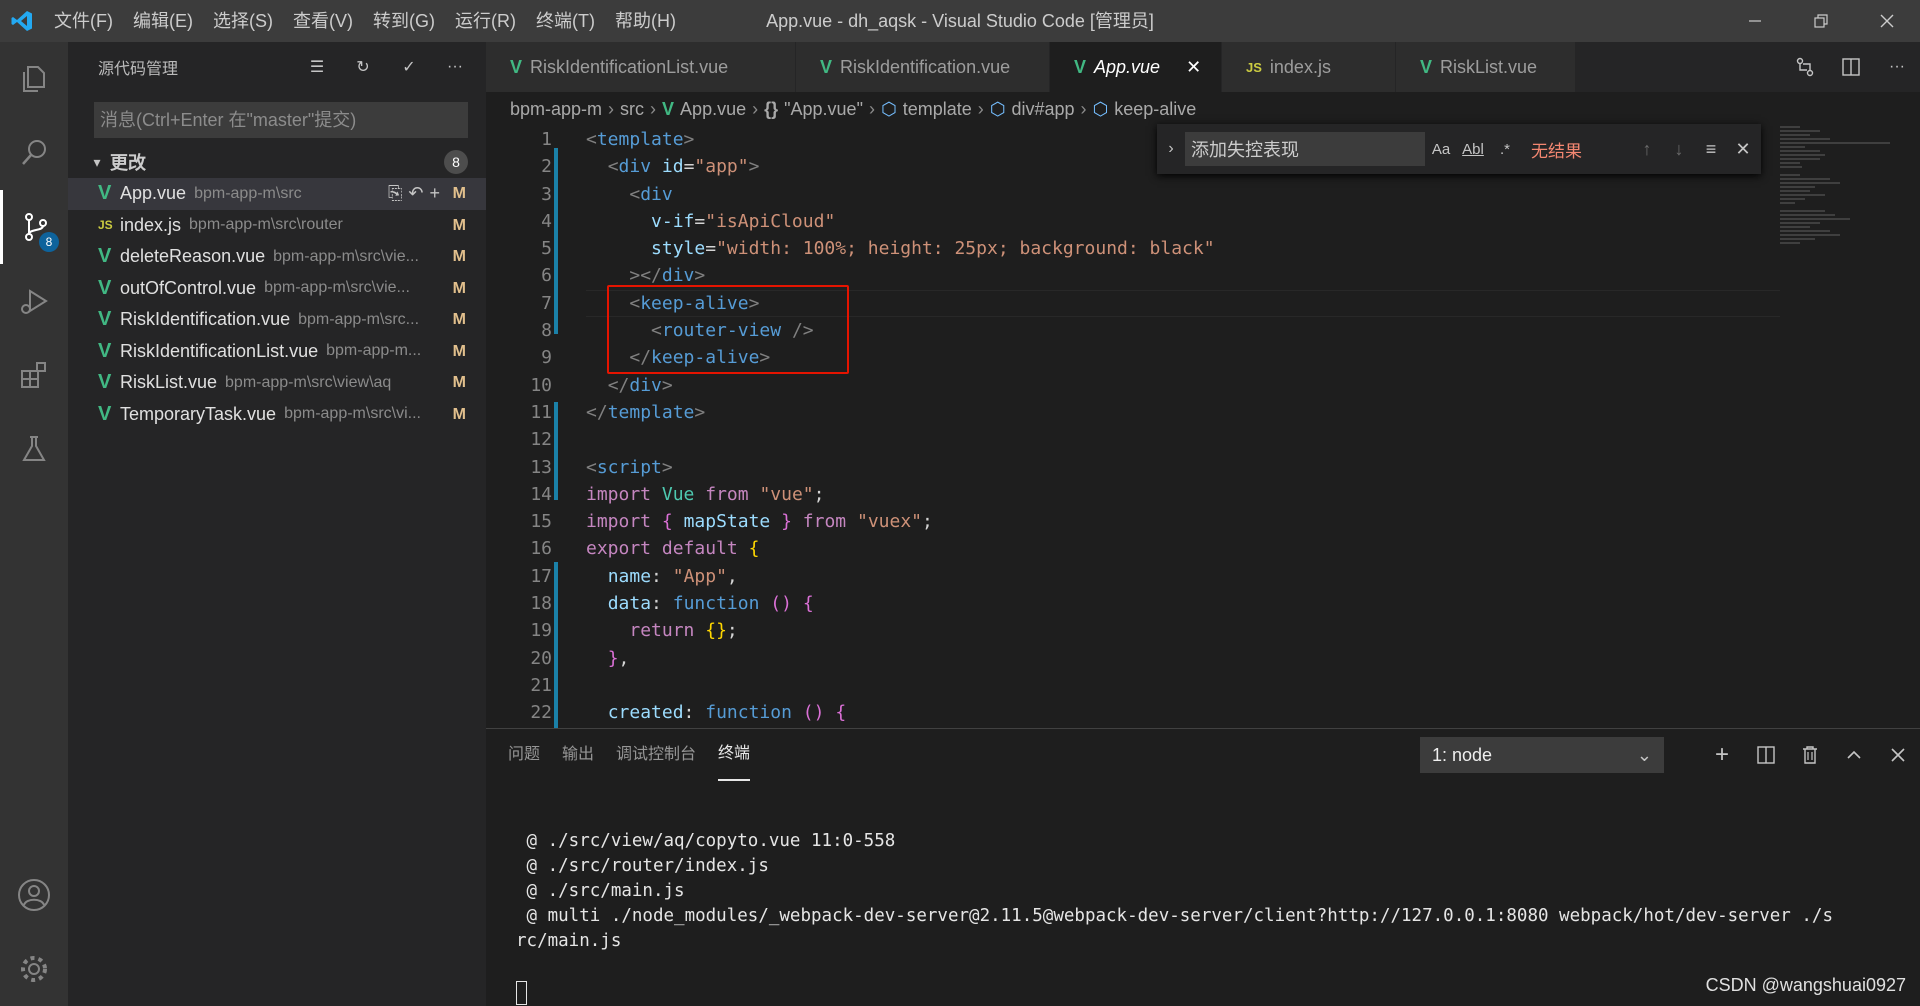 The width and height of the screenshot is (1920, 1006). I want to click on tab-risklist: V RiskList.vue, so click(1486, 67).